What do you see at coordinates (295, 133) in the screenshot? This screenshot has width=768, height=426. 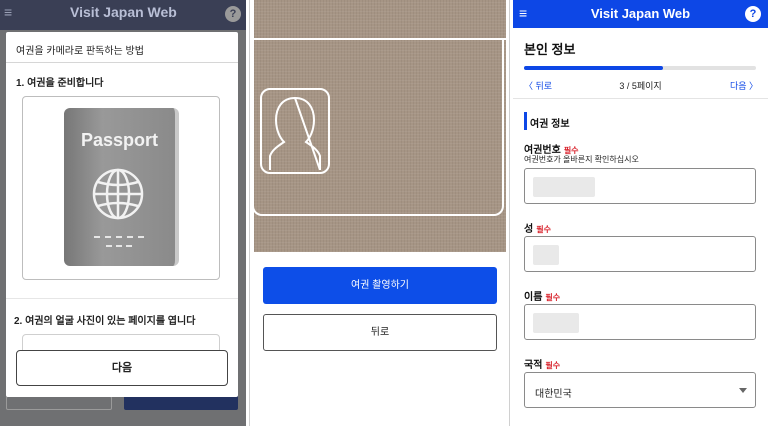 I see `face-silhouette-icon` at bounding box center [295, 133].